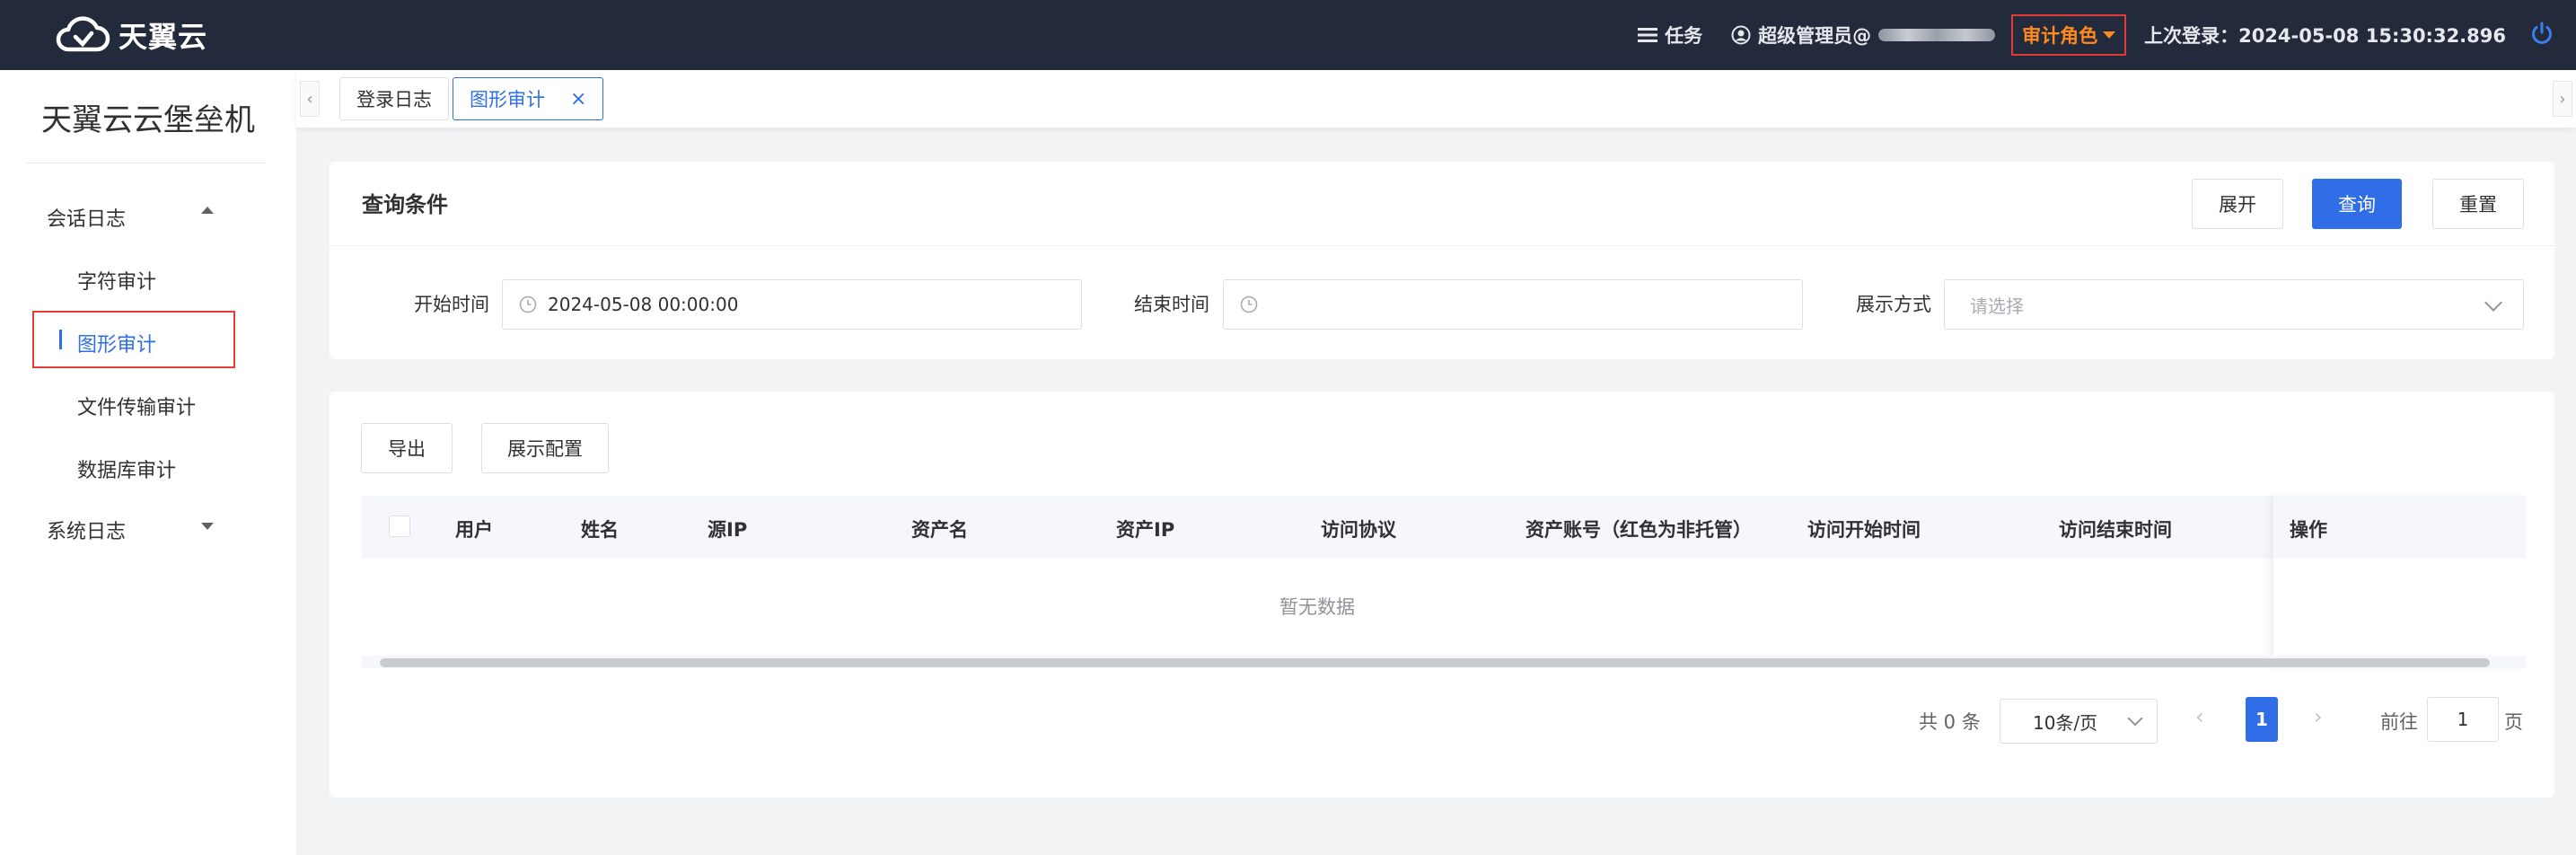  Describe the element at coordinates (643, 304) in the screenshot. I see `start-time-value: 2024-05-08 00:00:00` at that location.